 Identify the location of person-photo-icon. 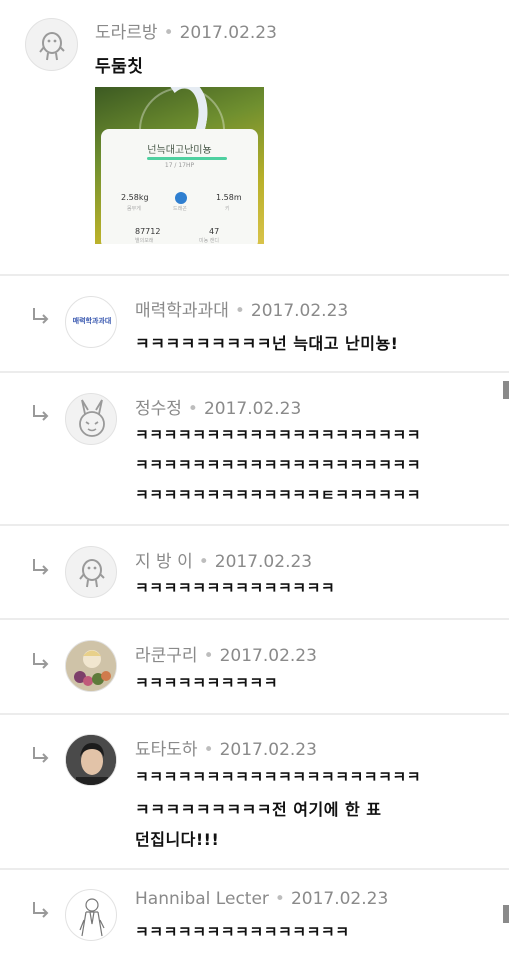
(91, 760).